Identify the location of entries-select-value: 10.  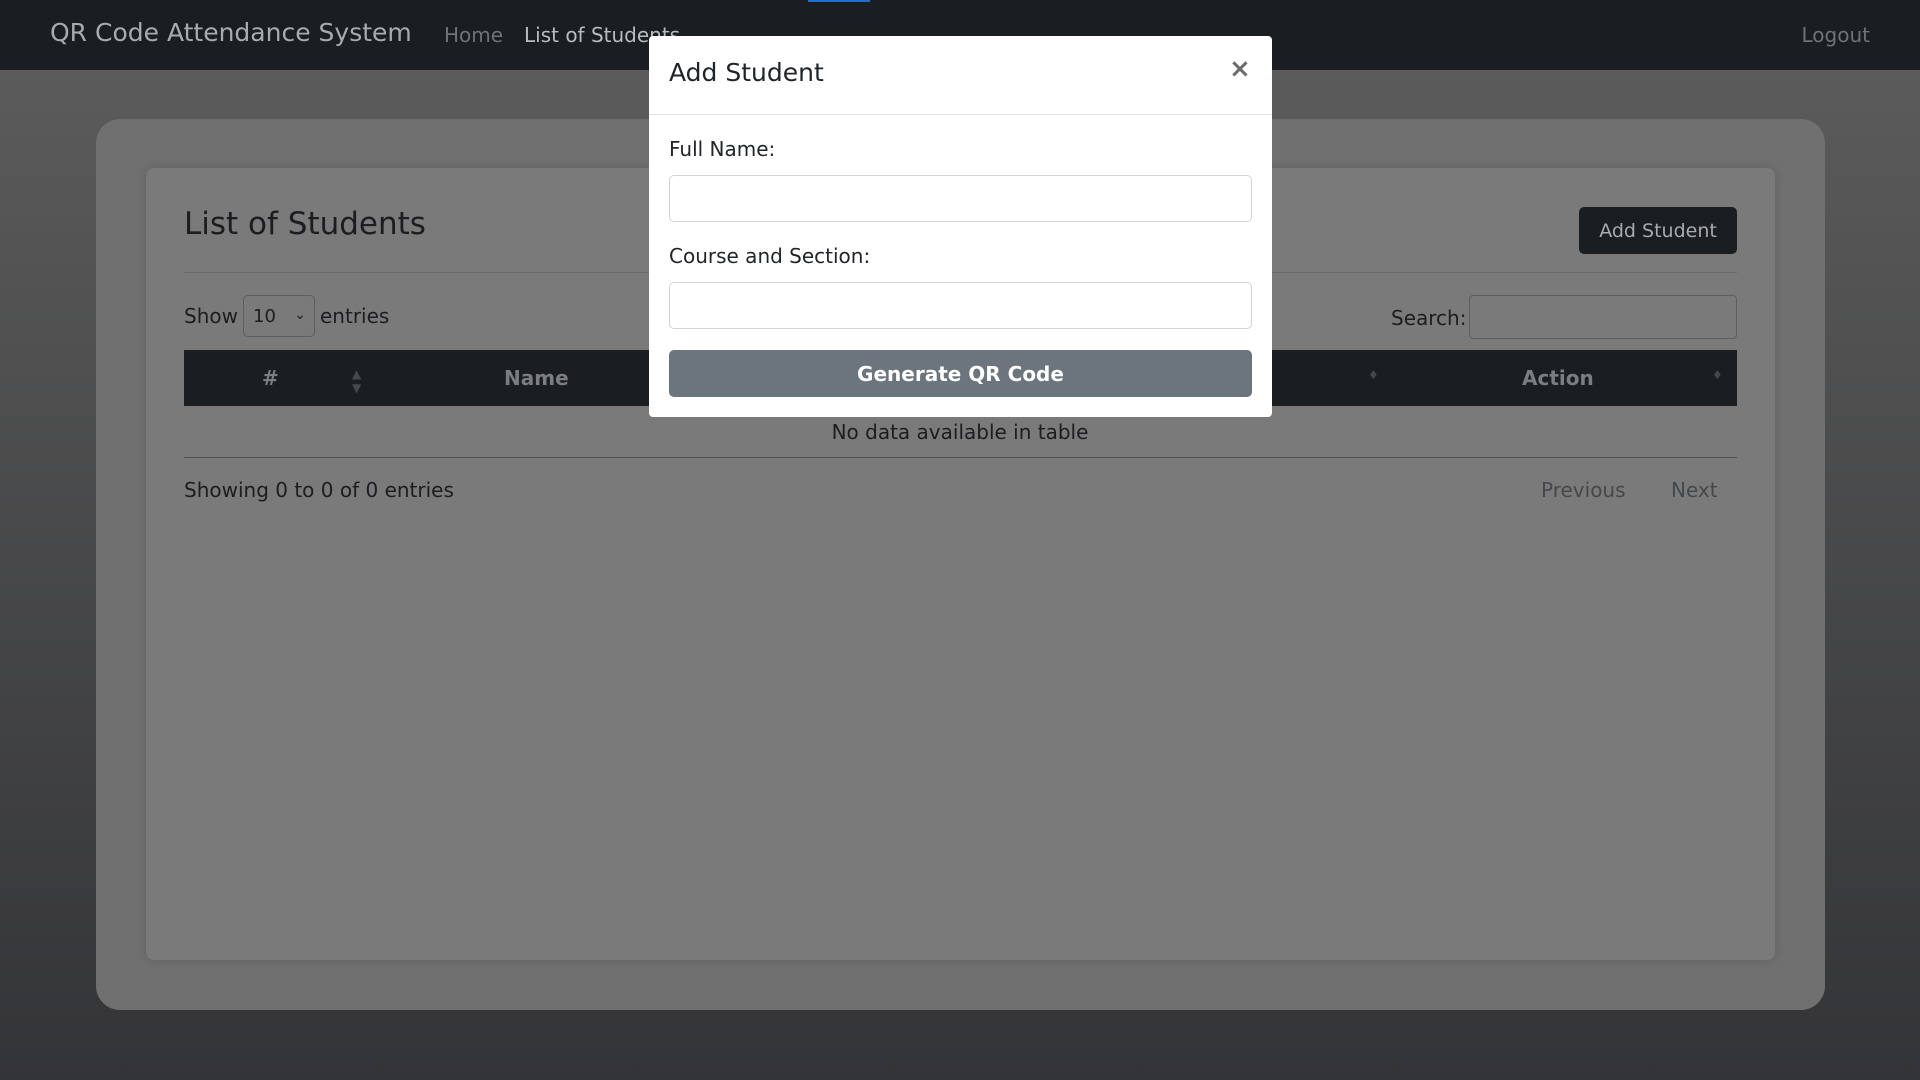
(264, 316).